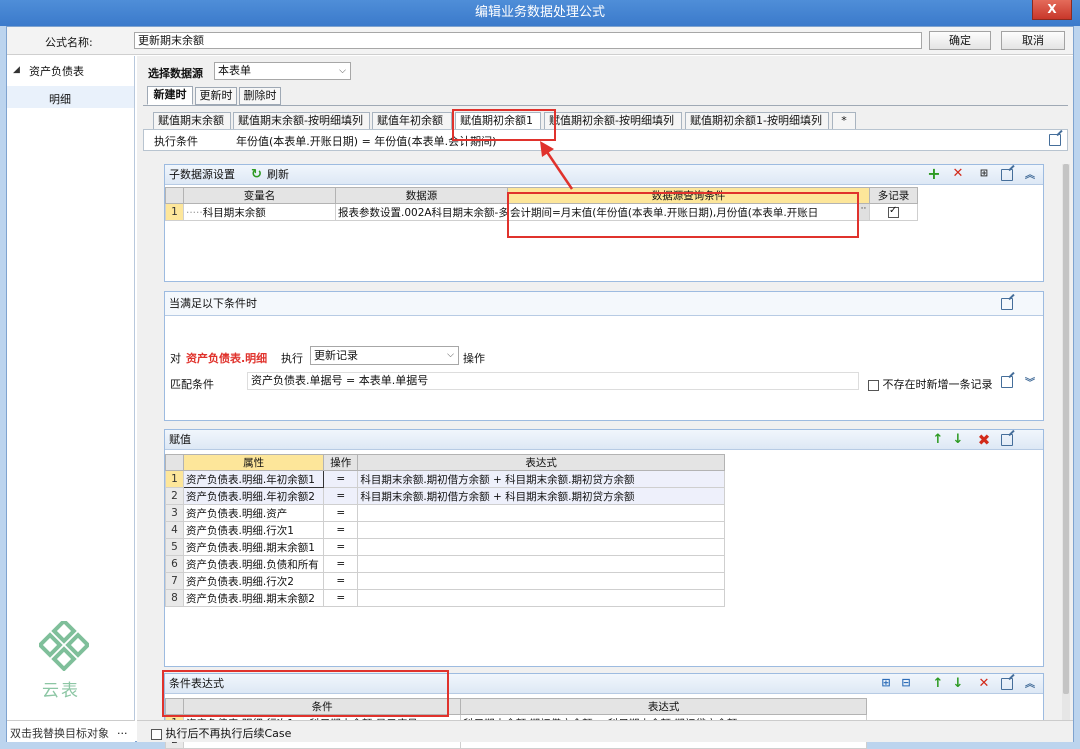 The height and width of the screenshot is (749, 1080). What do you see at coordinates (1066, 429) in the screenshot?
I see `scrollbar-thumb` at bounding box center [1066, 429].